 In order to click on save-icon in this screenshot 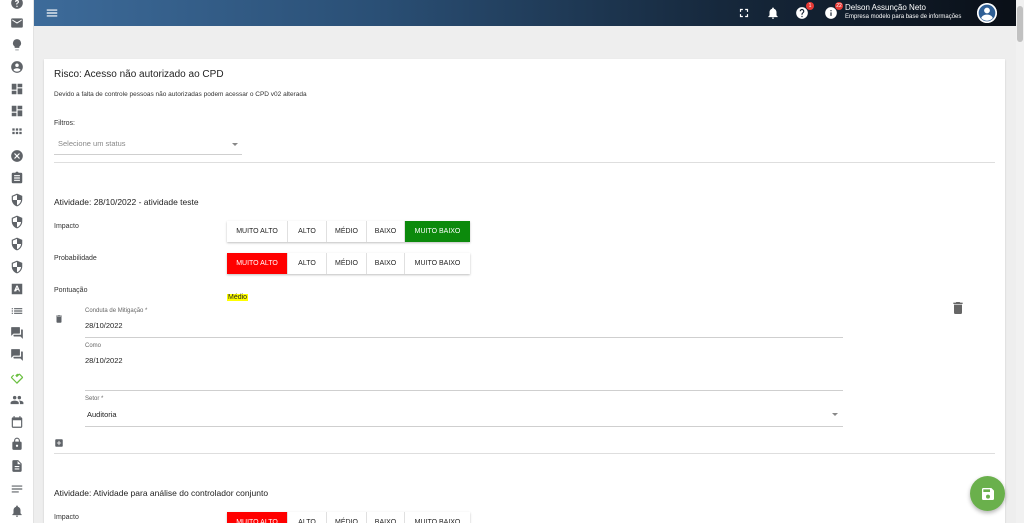, I will do `click(987, 493)`.